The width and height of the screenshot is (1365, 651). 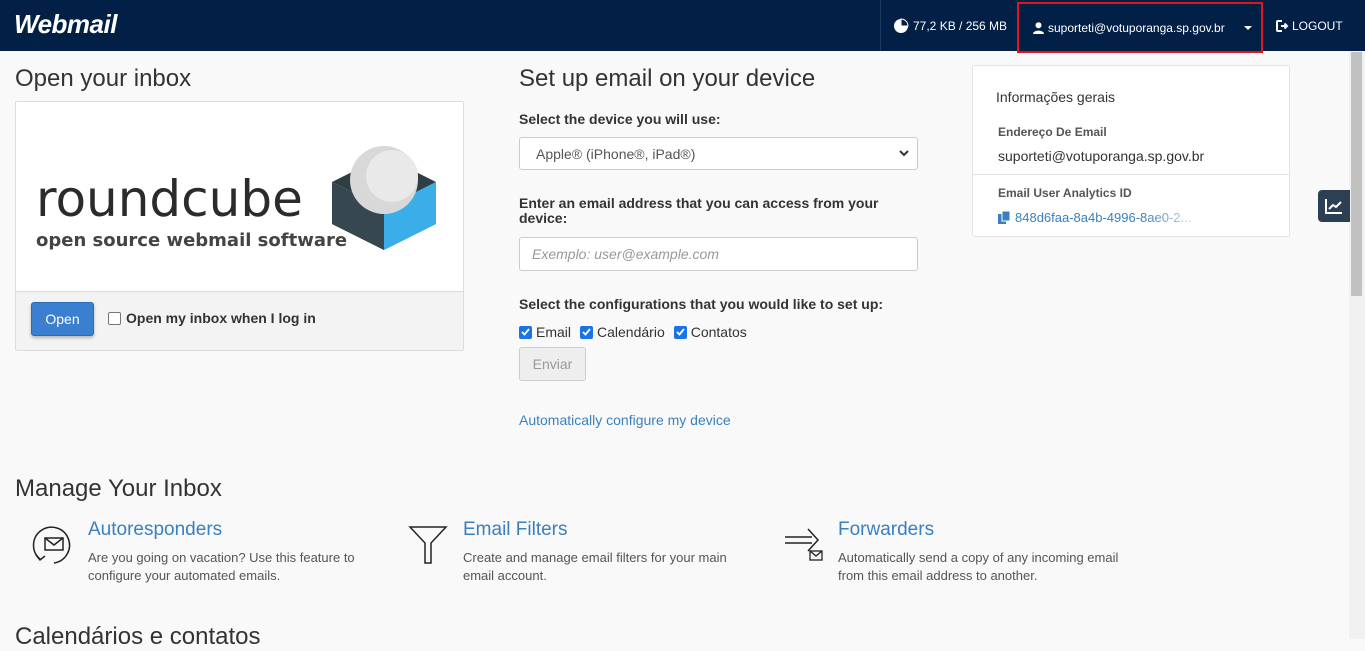 I want to click on user-menu-button: suporteti@votuporanga.sp.gov.br, so click(x=1140, y=27).